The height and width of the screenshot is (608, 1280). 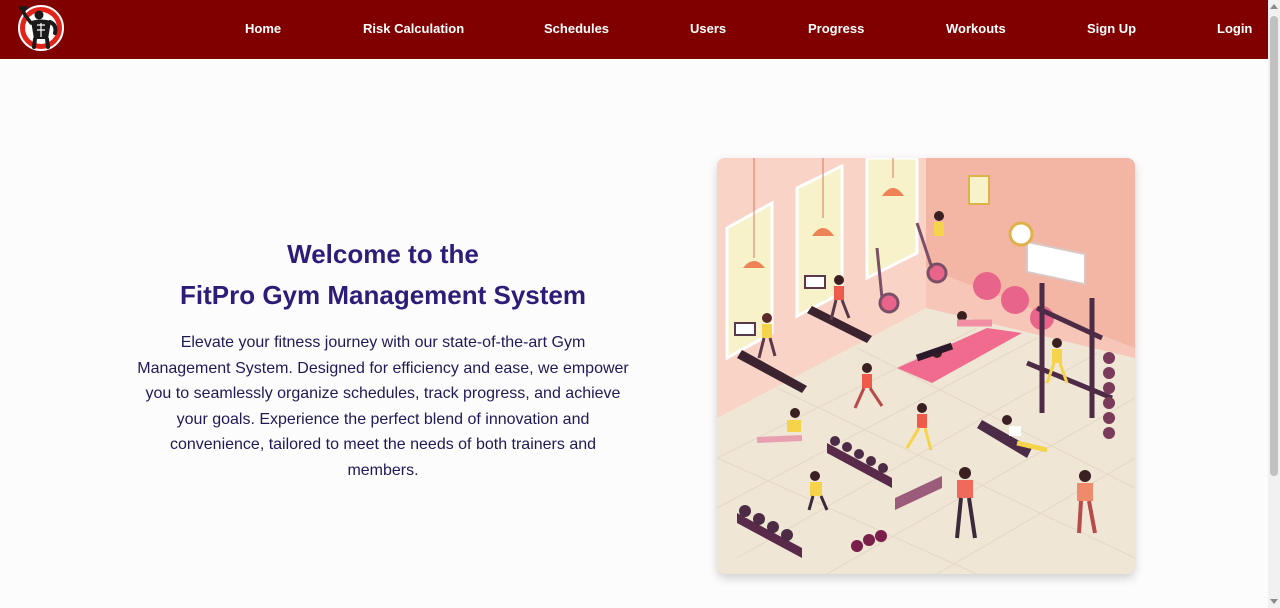 What do you see at coordinates (1274, 601) in the screenshot?
I see `scroll-down-arrow-icon` at bounding box center [1274, 601].